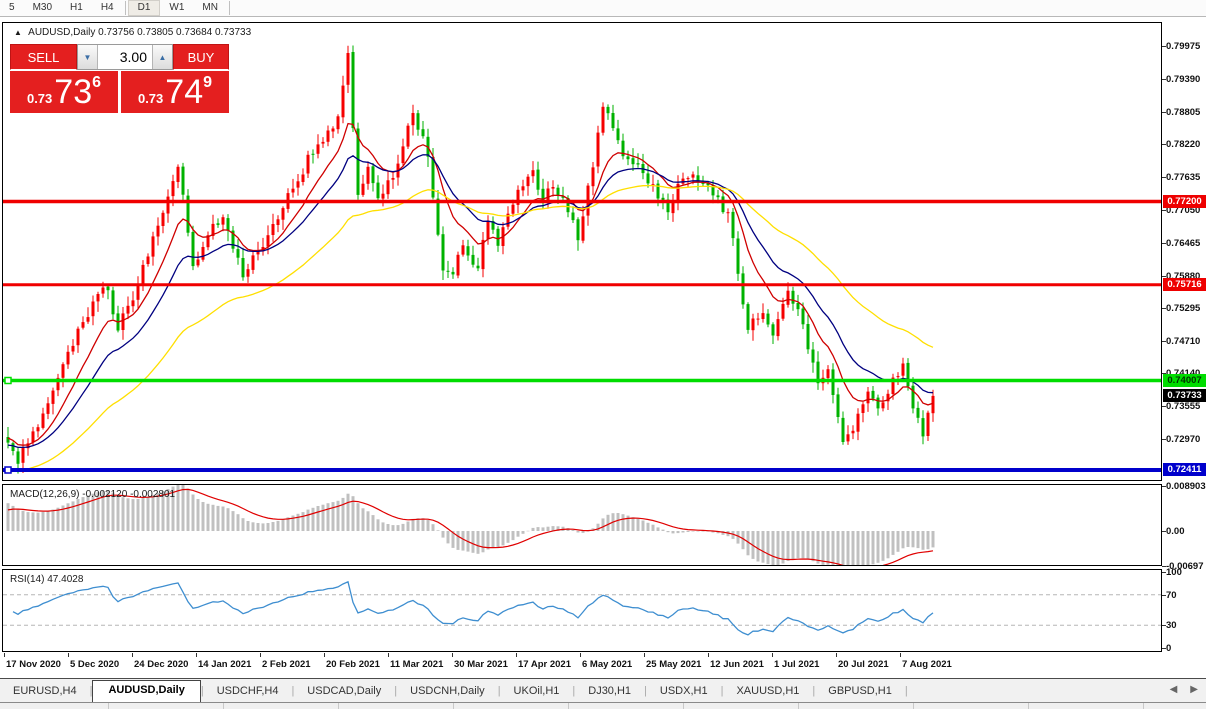 The image size is (1206, 709). Describe the element at coordinates (150, 98) in the screenshot. I see `buy-price-prefix: 0.73` at that location.